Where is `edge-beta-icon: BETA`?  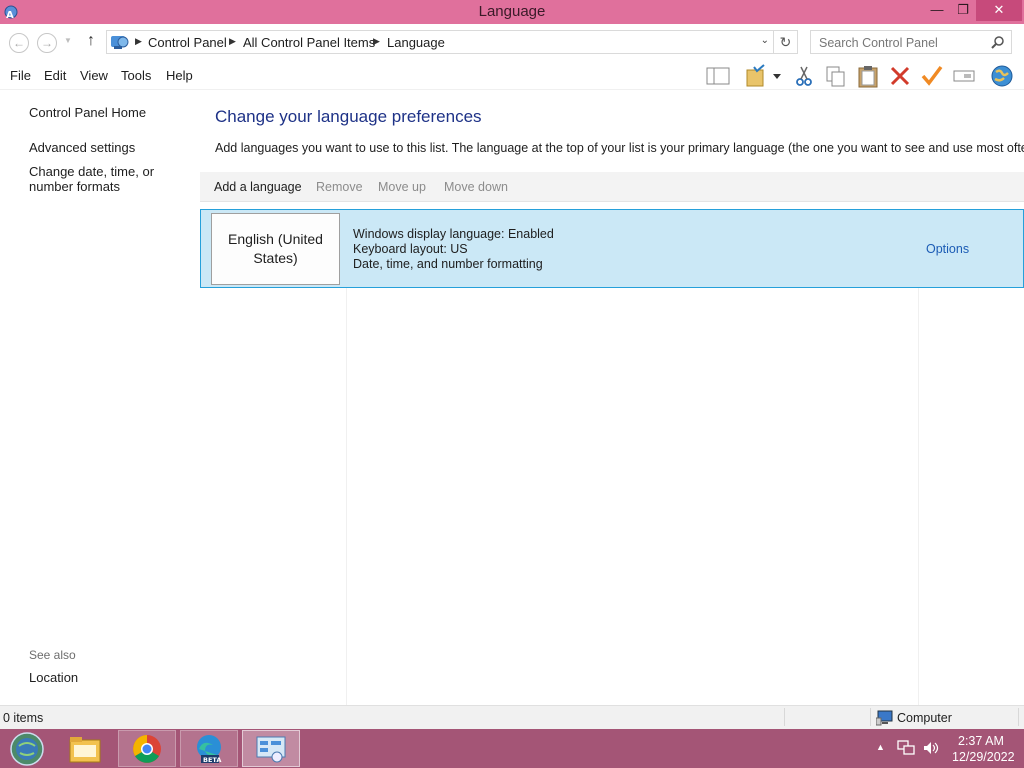
edge-beta-icon: BETA is located at coordinates (209, 749).